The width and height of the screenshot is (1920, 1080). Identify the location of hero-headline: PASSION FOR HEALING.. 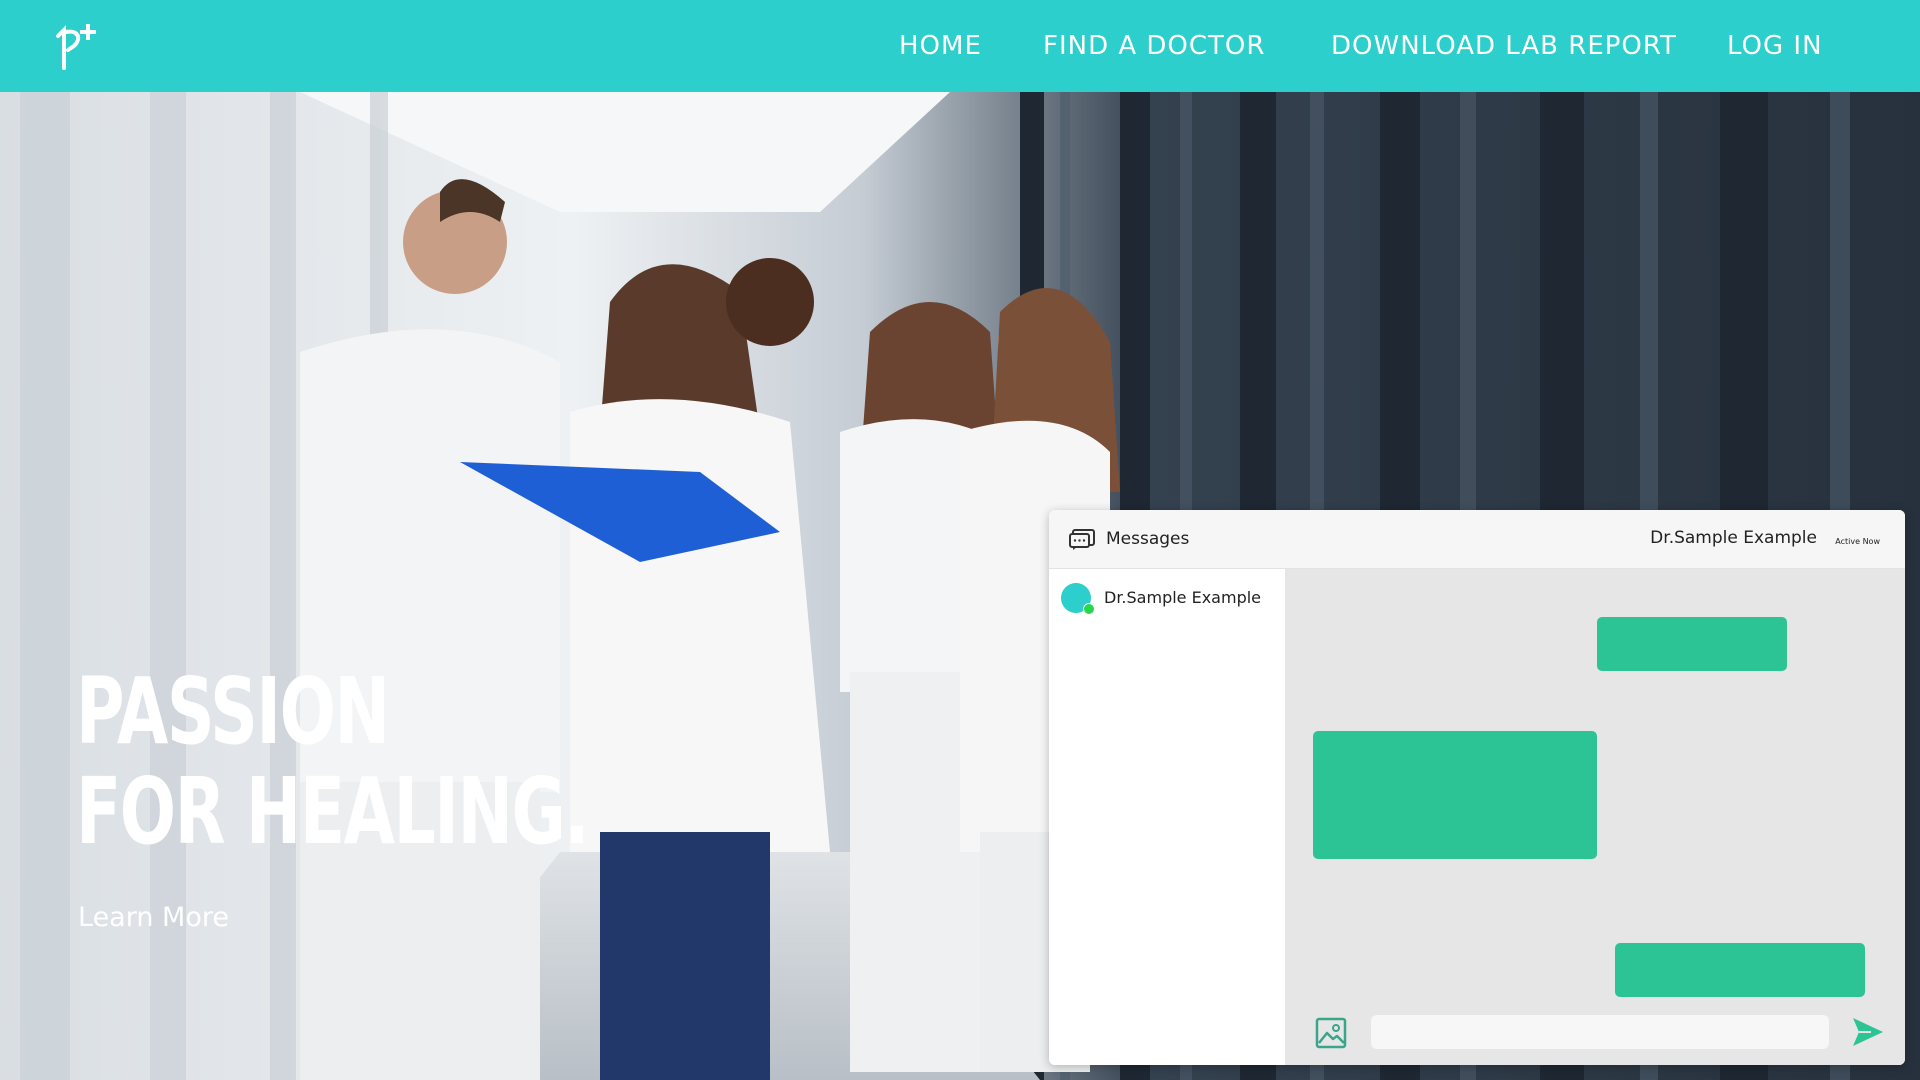
(333, 761).